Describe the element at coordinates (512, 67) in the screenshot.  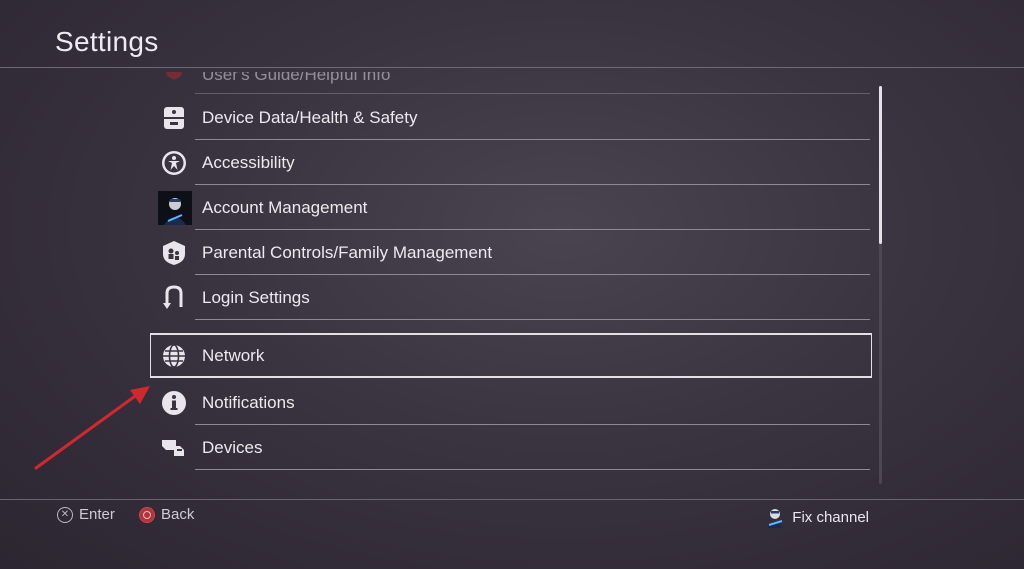
I see `header-divider` at that location.